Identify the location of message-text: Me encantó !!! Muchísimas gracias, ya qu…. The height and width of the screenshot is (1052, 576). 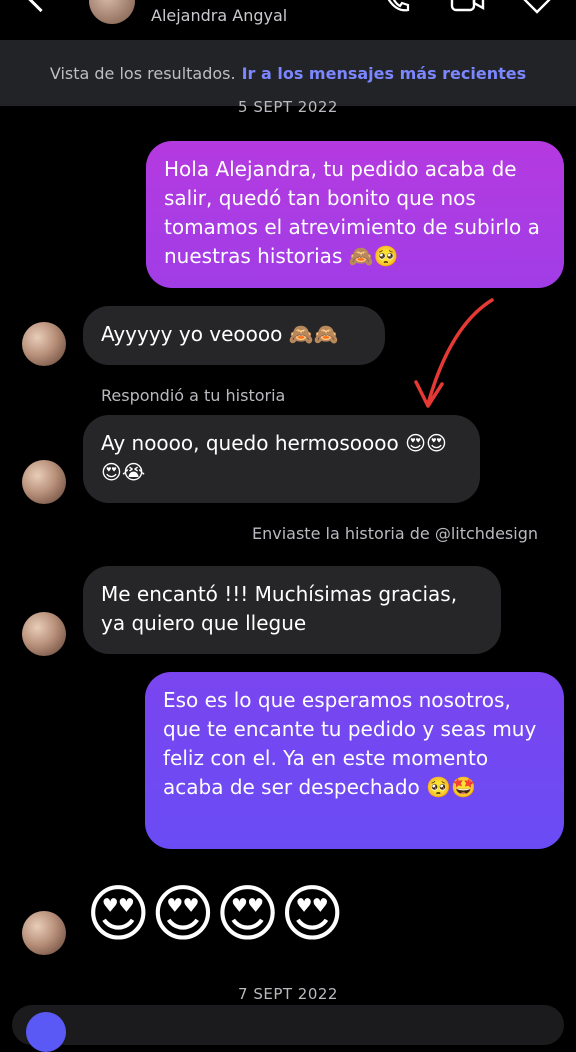
(279, 608).